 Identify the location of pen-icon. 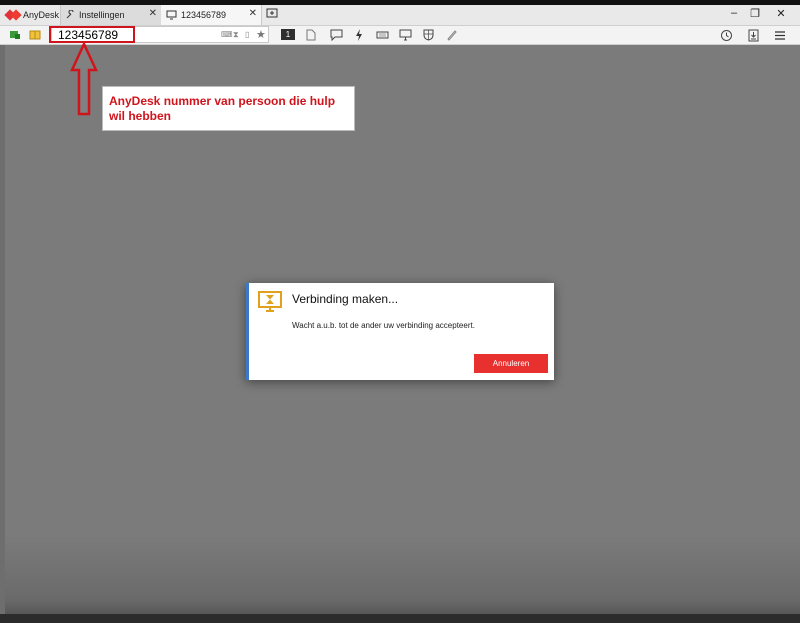
(451, 35).